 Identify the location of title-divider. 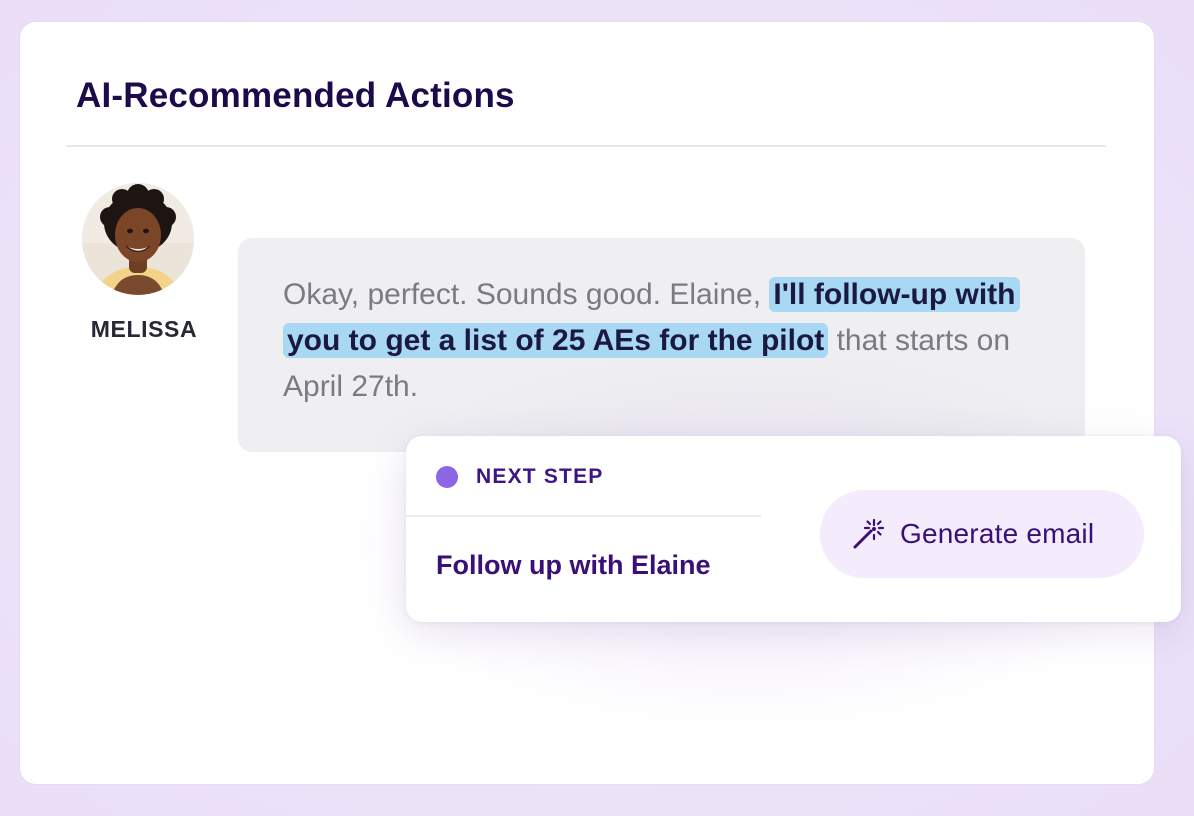
(586, 146).